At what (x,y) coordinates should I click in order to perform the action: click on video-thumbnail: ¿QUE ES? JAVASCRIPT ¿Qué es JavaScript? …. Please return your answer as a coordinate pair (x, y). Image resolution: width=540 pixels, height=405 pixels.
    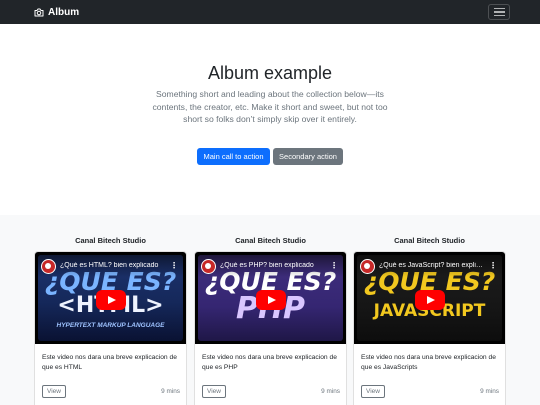
    Looking at the image, I should click on (429, 298).